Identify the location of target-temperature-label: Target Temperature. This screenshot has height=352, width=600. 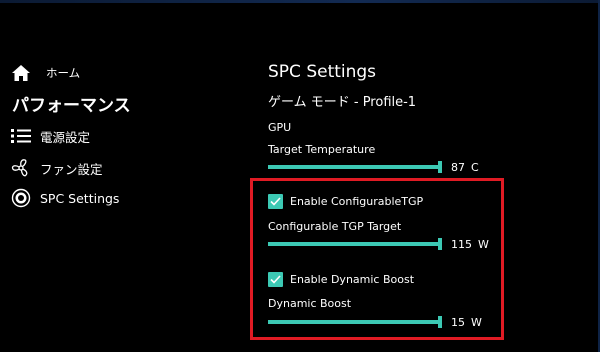
(322, 149).